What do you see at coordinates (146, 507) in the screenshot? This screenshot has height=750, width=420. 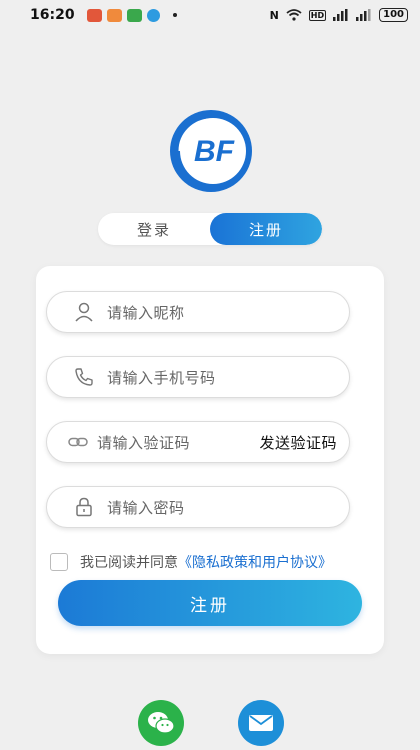 I see `password-placeholder: 请输入密码` at bounding box center [146, 507].